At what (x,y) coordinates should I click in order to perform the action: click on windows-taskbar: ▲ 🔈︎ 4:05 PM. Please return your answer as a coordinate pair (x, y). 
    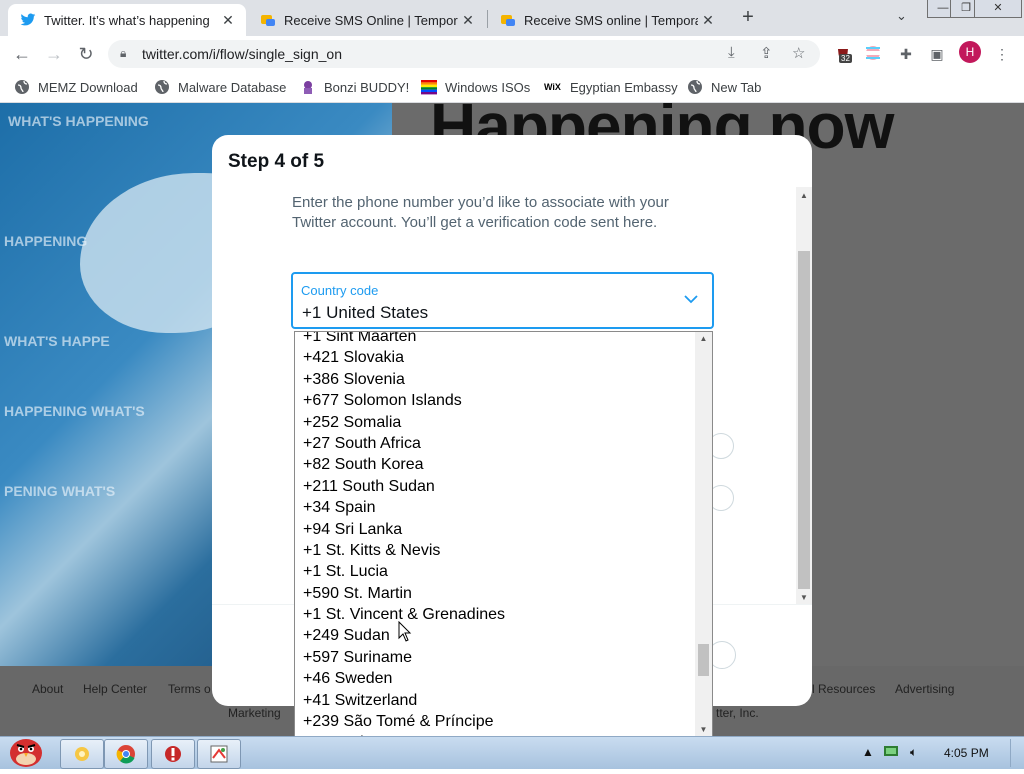
    Looking at the image, I should click on (512, 752).